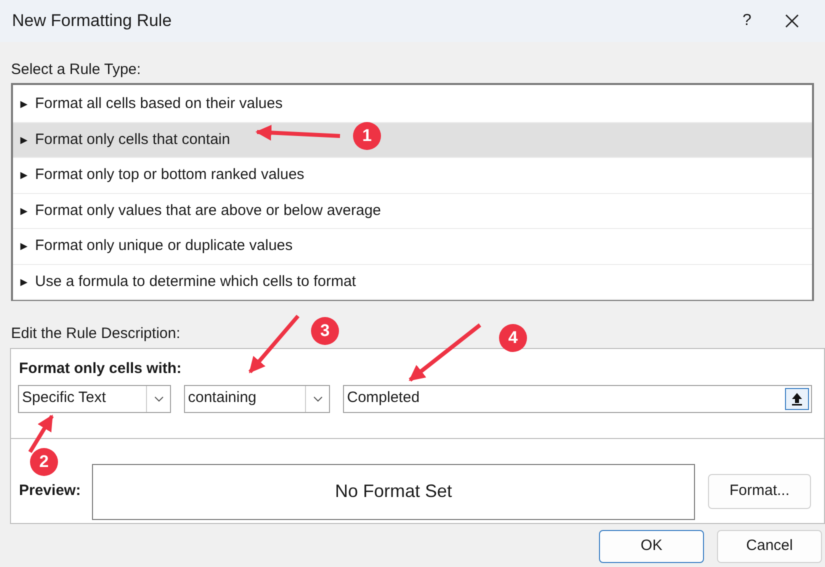 This screenshot has width=825, height=567. Describe the element at coordinates (95, 334) in the screenshot. I see `section-label: Edit the Rule Description:` at that location.